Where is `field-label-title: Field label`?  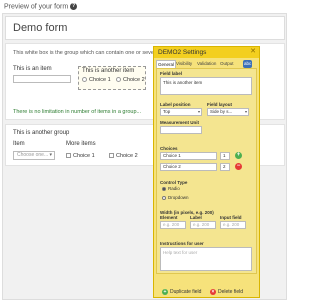
field-label-title: Field label is located at coordinates (171, 73).